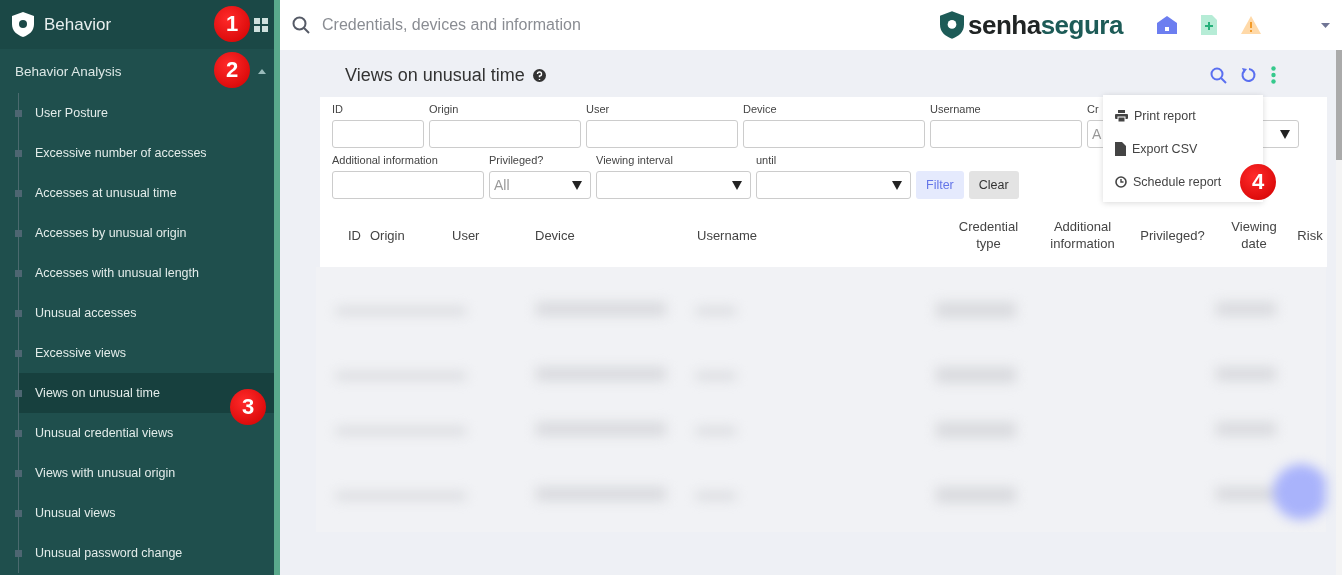 The height and width of the screenshot is (575, 1342). I want to click on field-label: Username, so click(955, 110).